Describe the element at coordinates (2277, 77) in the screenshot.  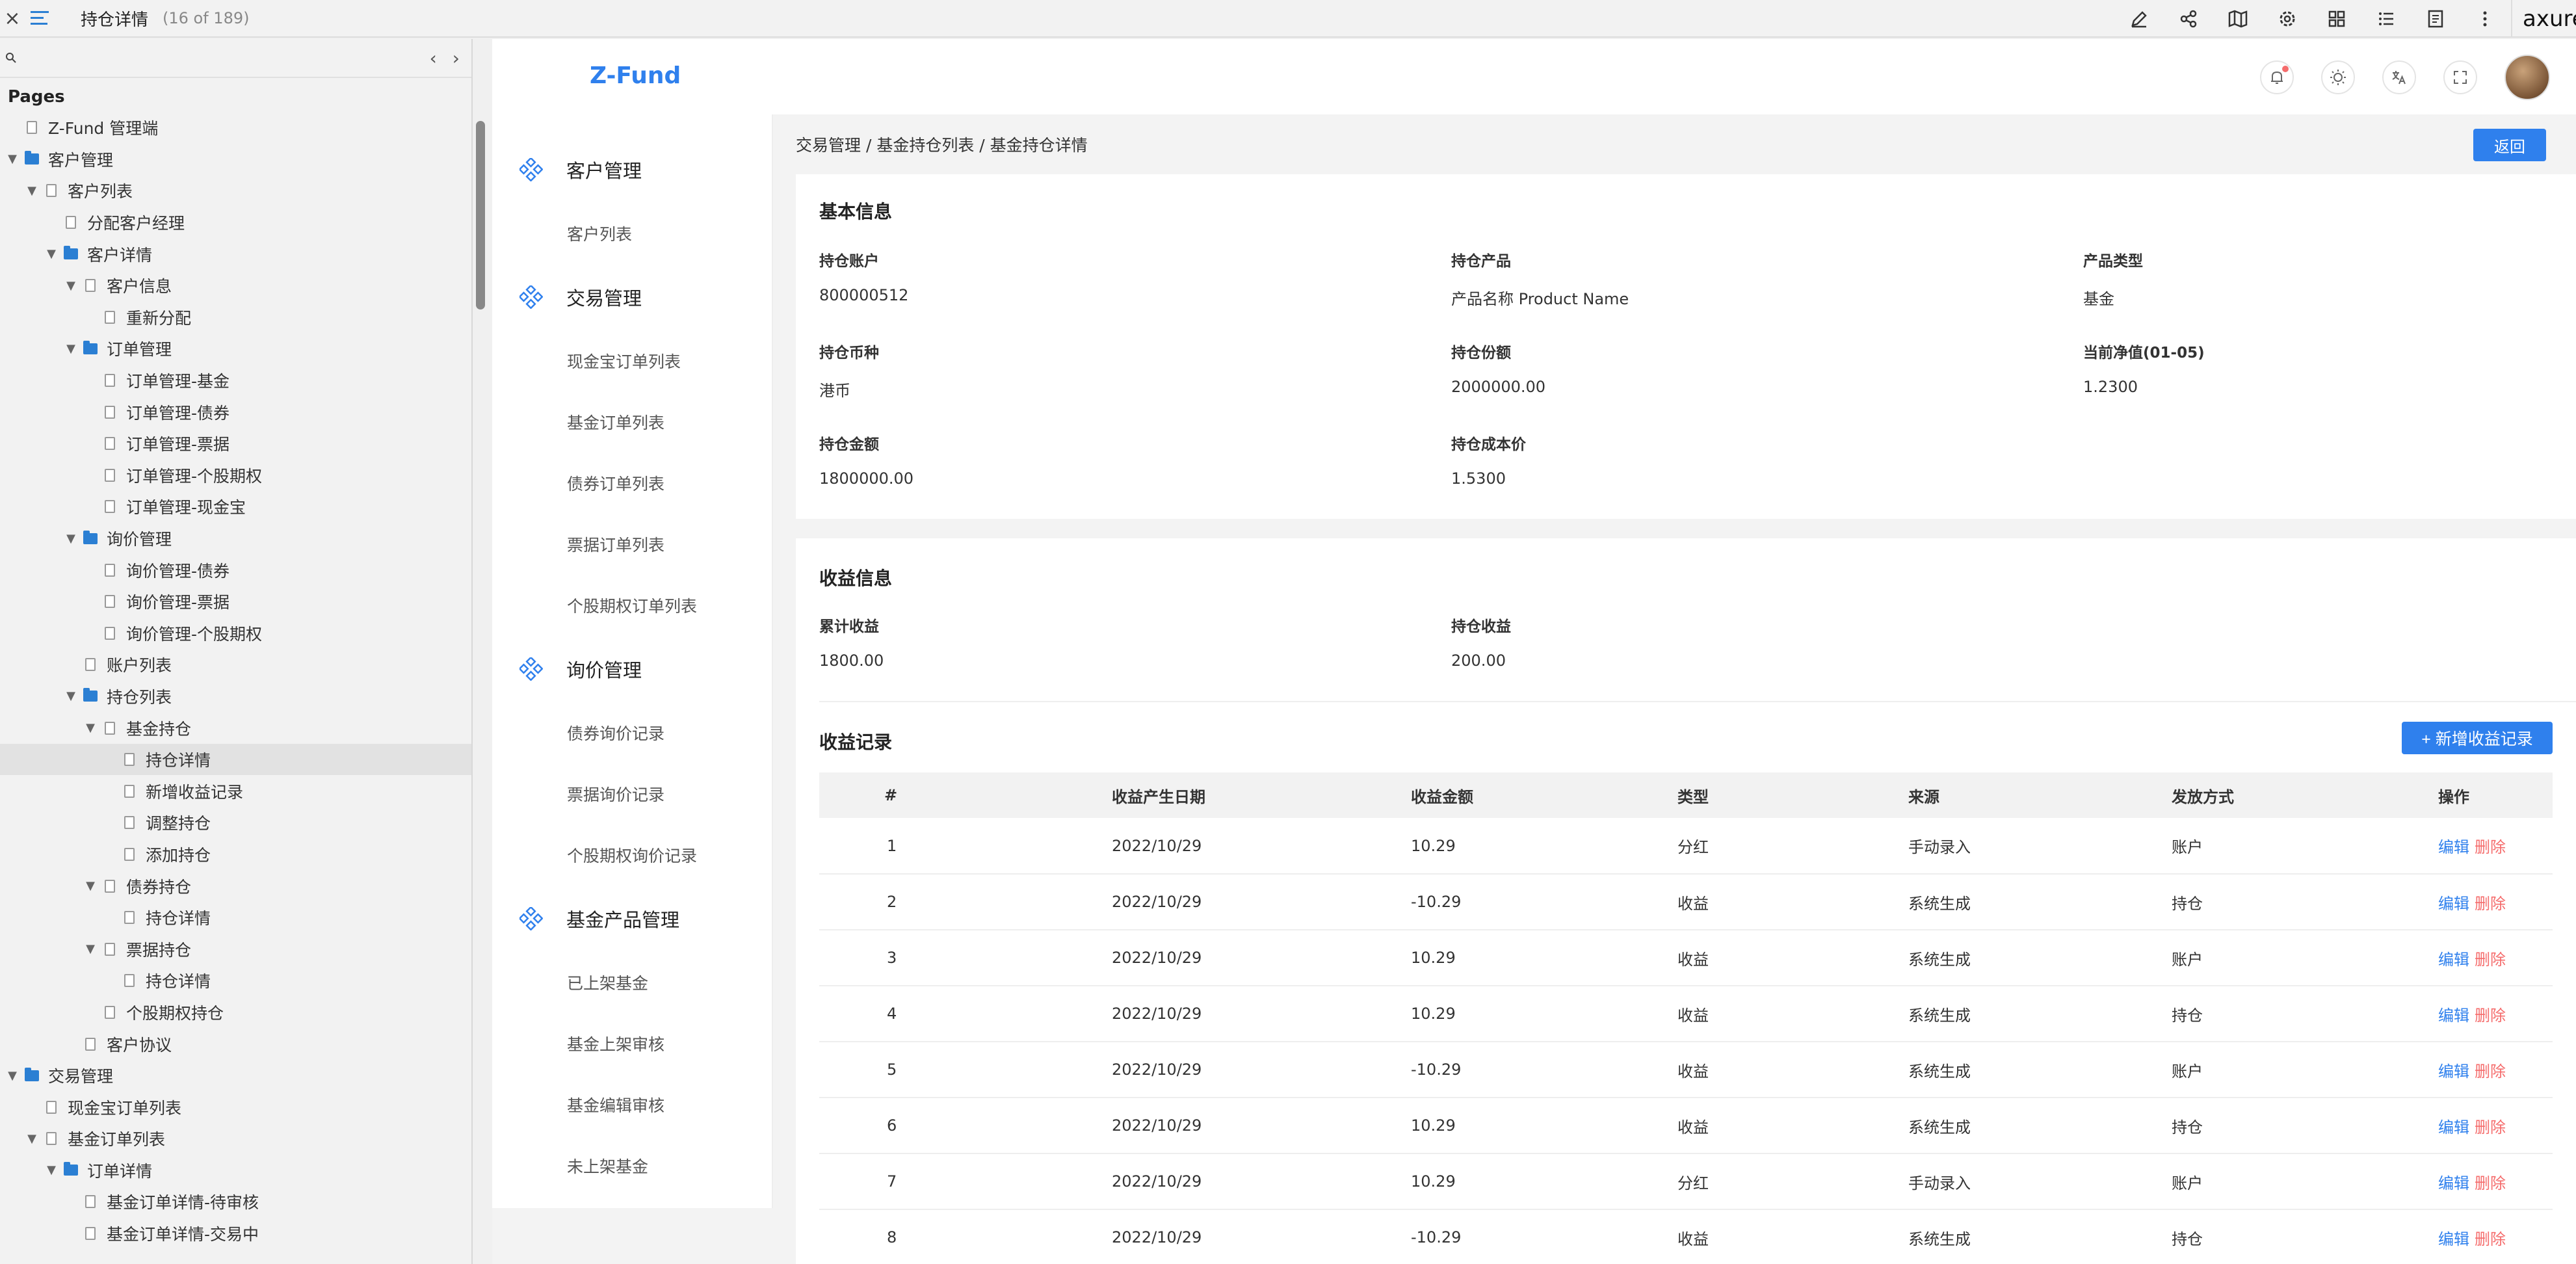
I see `bell-icon` at that location.